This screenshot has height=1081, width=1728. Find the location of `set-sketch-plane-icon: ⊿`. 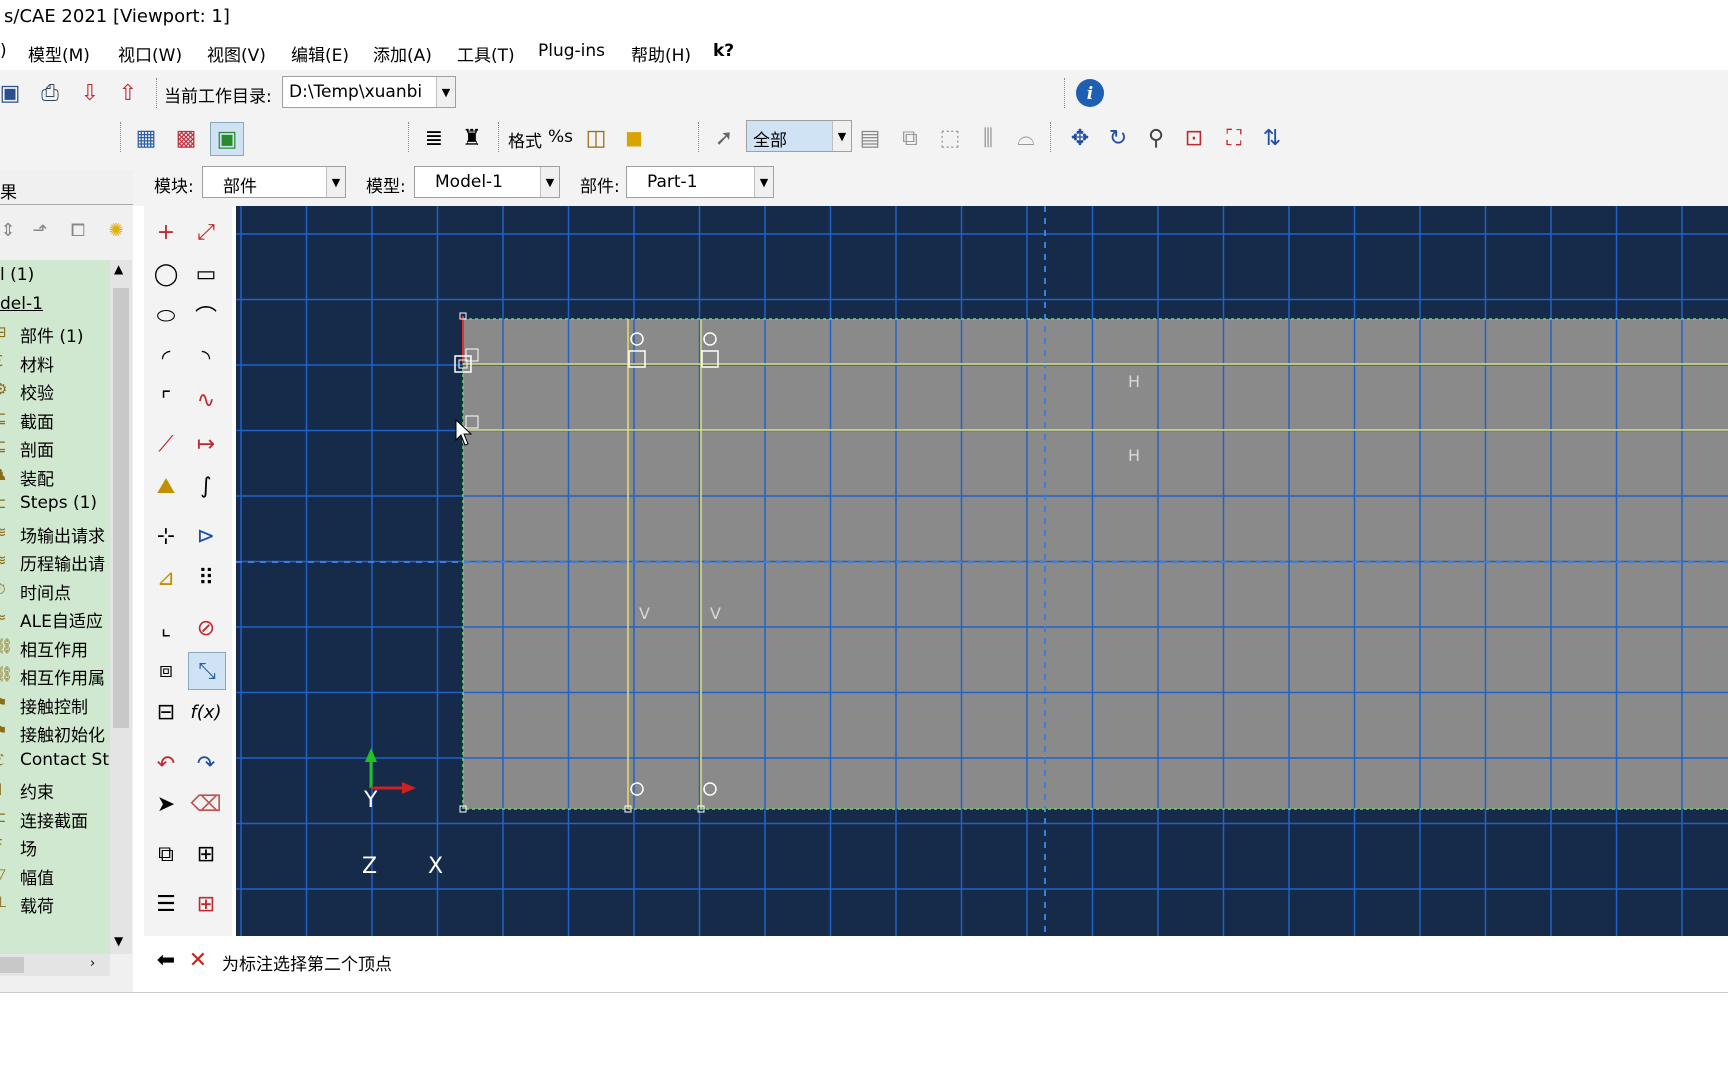

set-sketch-plane-icon: ⊿ is located at coordinates (166, 578).